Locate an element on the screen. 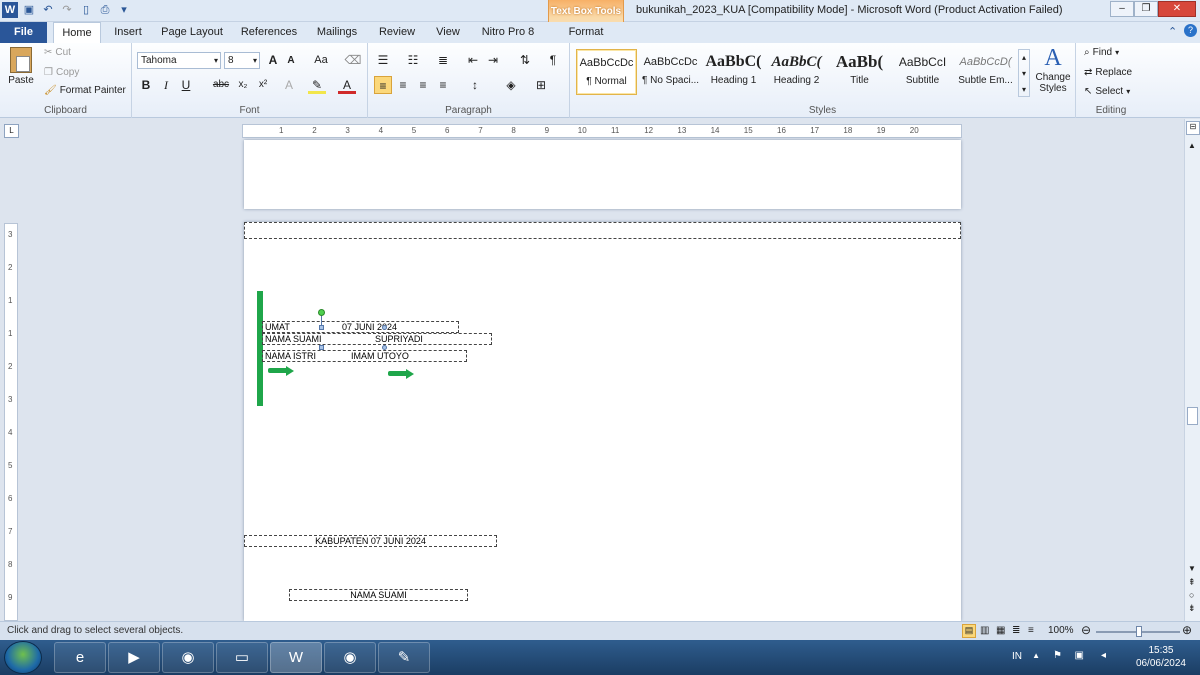  ie-icon: e is located at coordinates (80, 657).